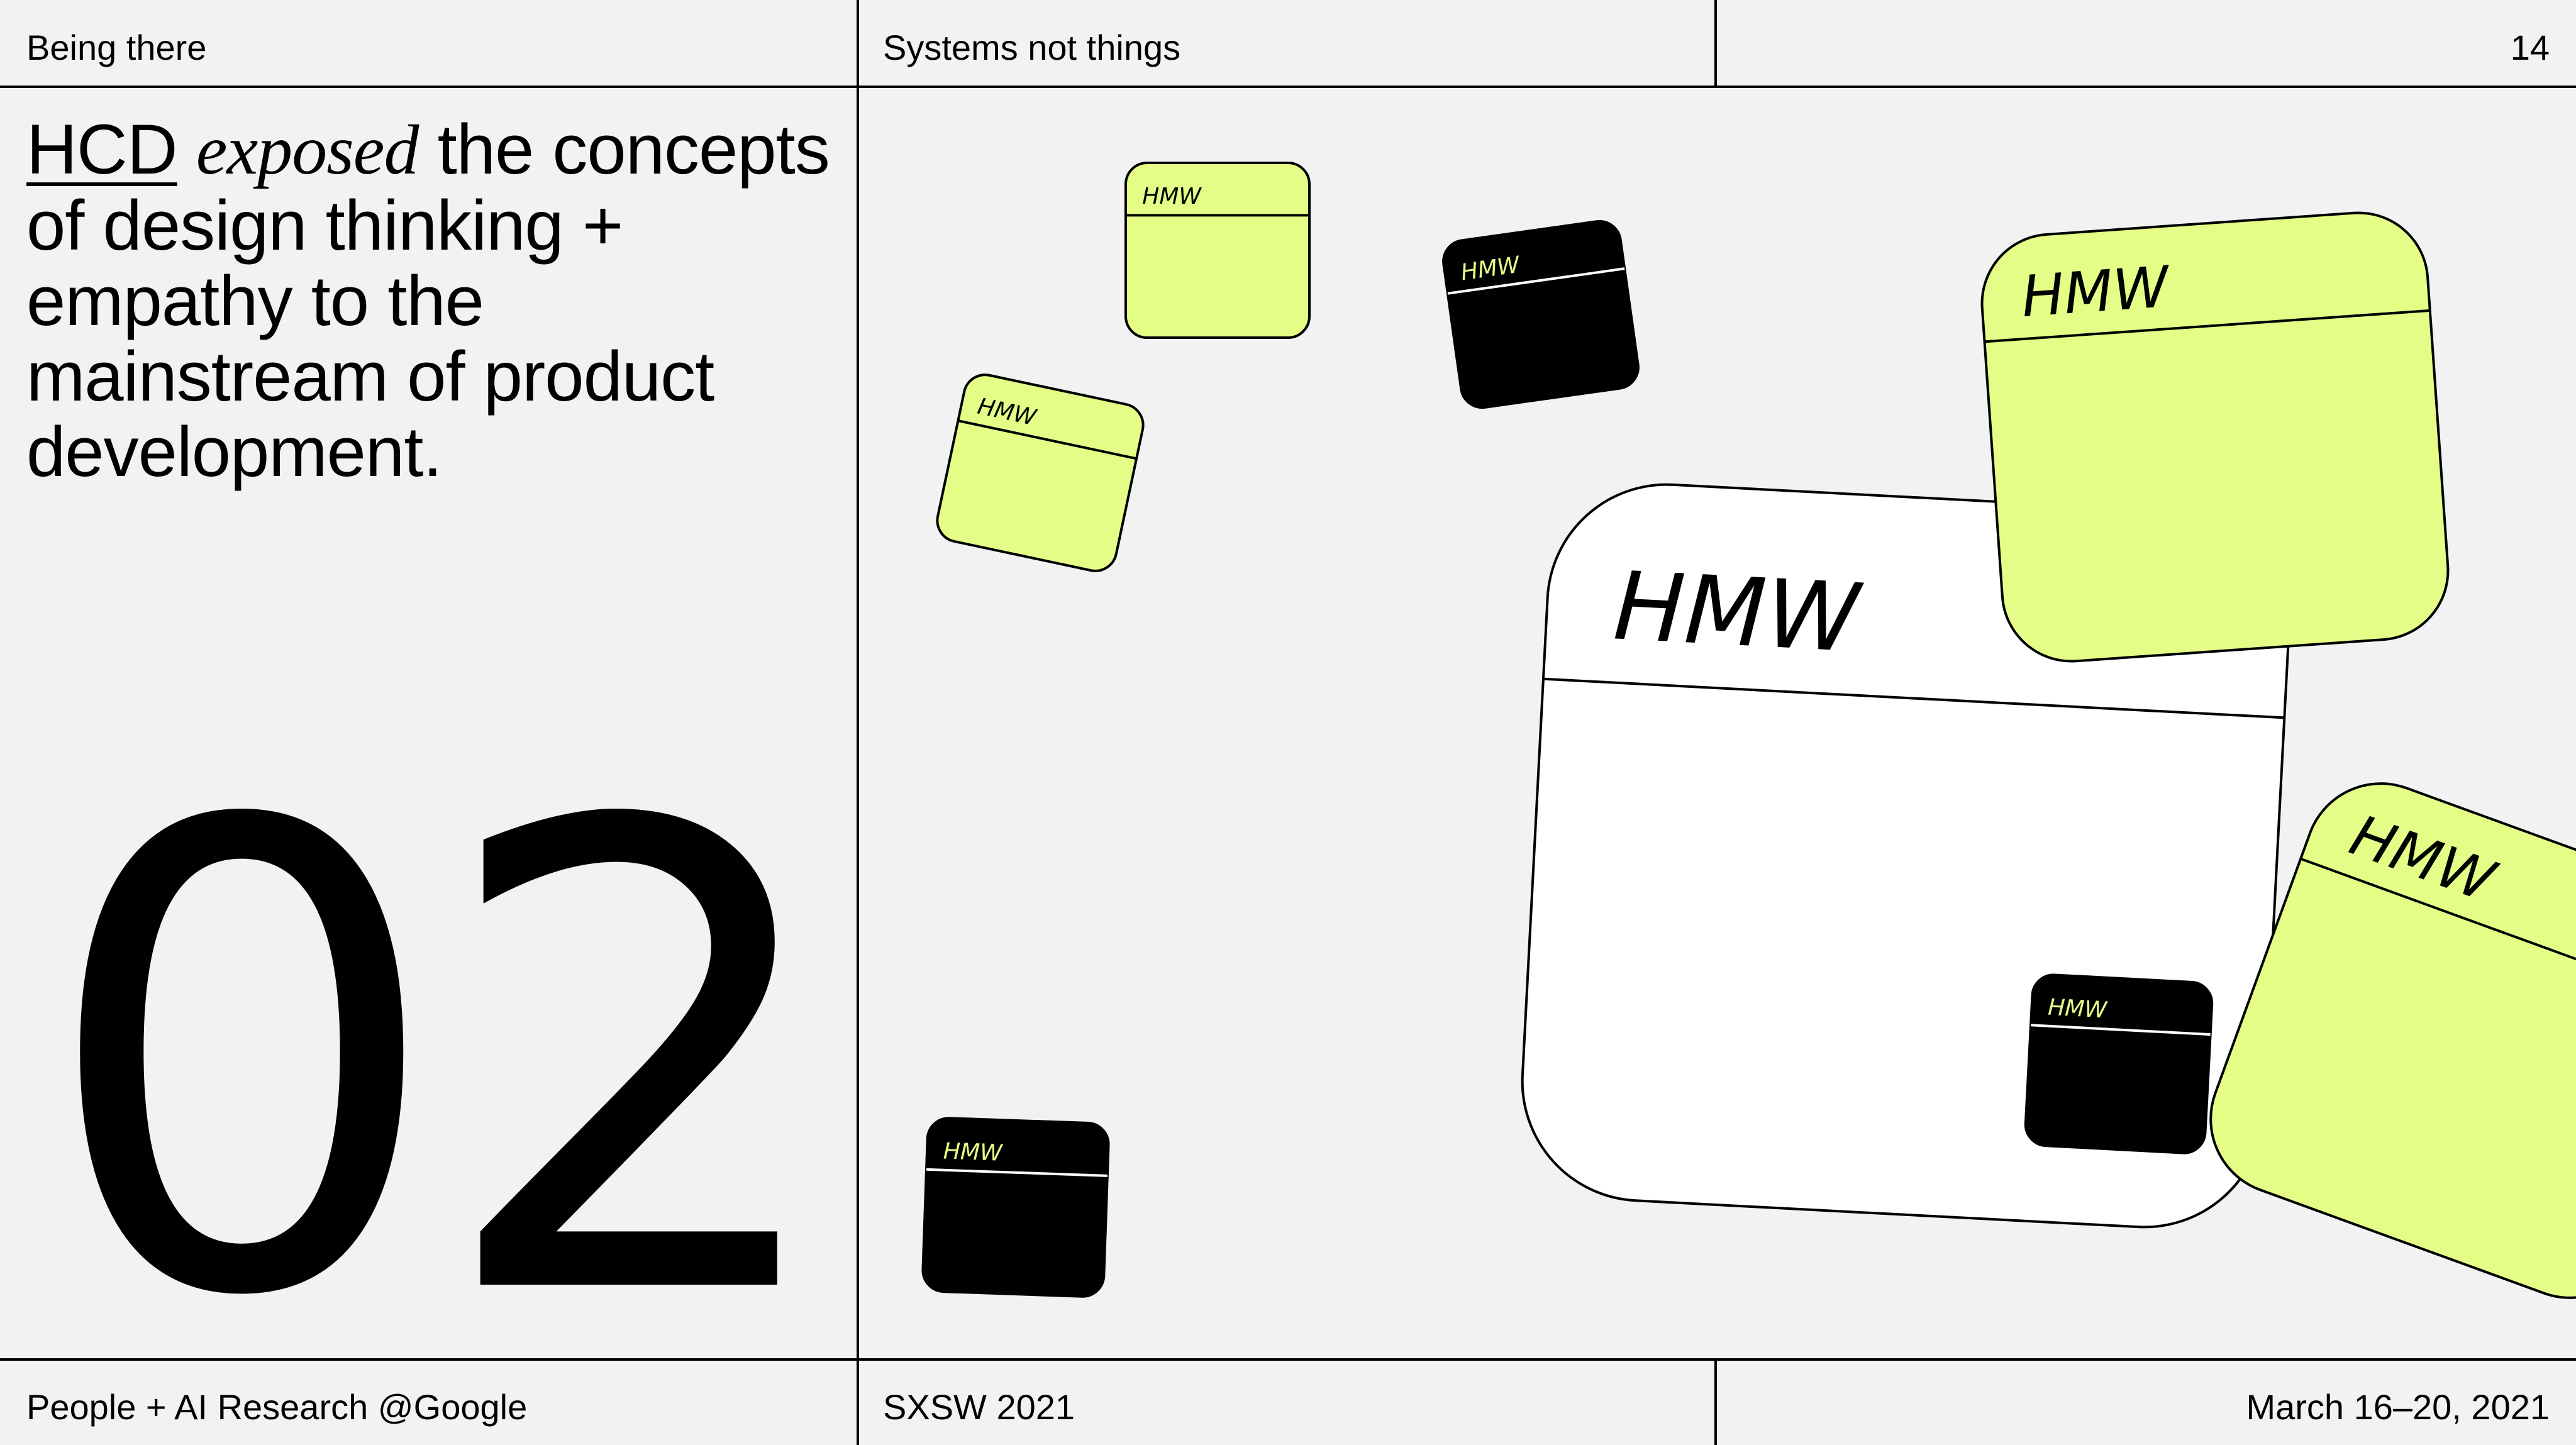  I want to click on sticky-note-lime-small-top: HMW, so click(1217, 250).